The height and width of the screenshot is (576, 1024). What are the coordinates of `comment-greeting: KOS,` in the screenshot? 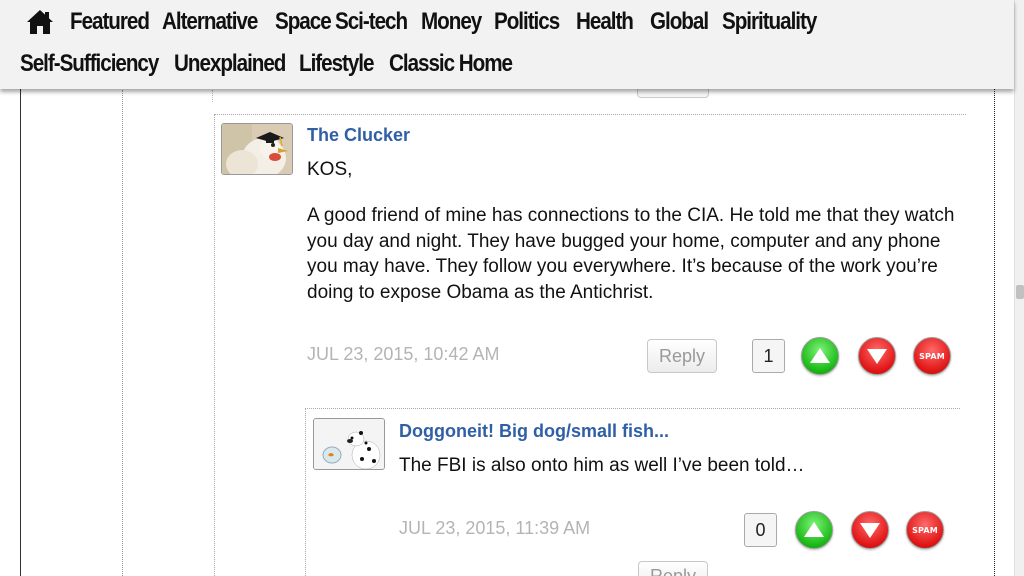 It's located at (330, 169).